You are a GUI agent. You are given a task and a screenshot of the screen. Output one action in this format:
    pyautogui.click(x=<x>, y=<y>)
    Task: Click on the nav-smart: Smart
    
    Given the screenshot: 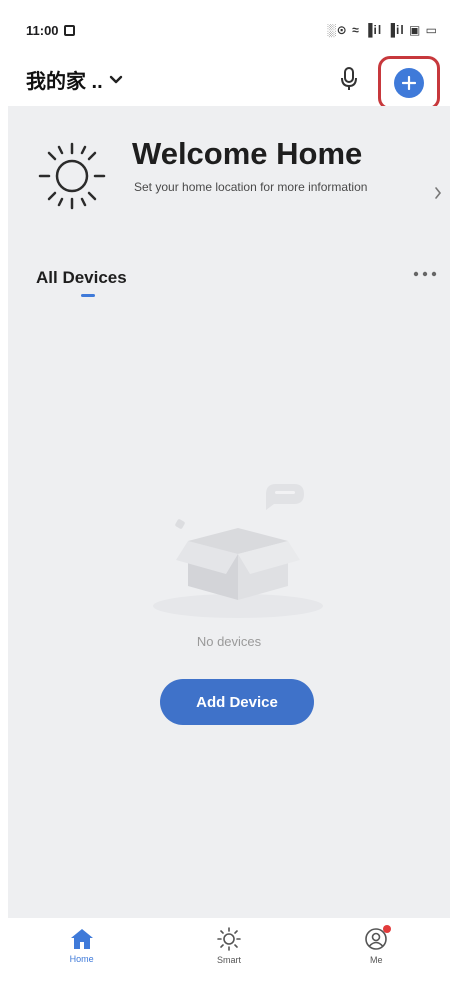 What is the action you would take?
    pyautogui.click(x=229, y=945)
    